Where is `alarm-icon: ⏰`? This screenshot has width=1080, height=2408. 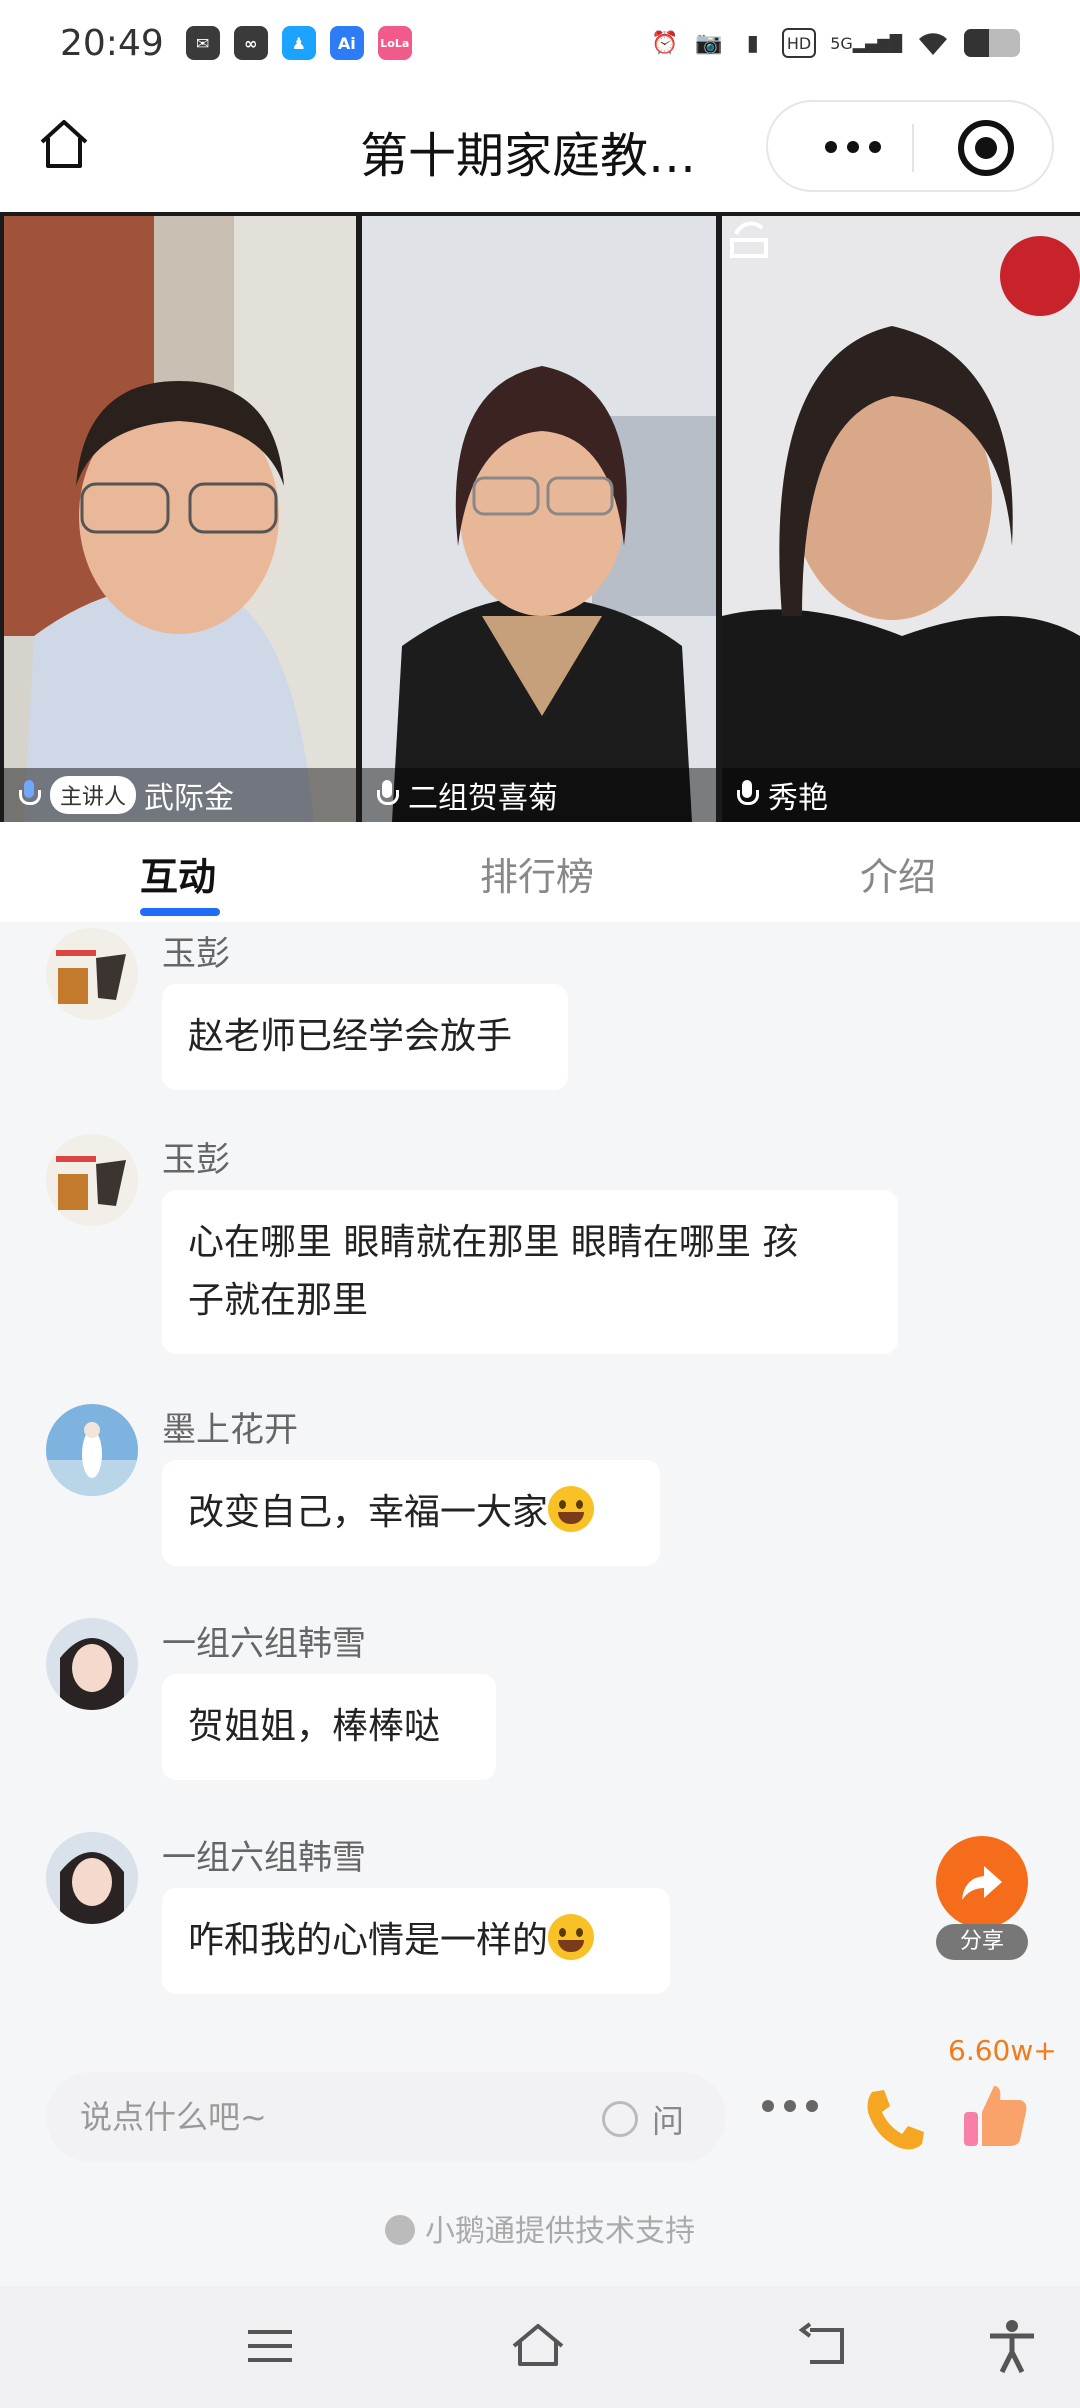 alarm-icon: ⏰ is located at coordinates (665, 43).